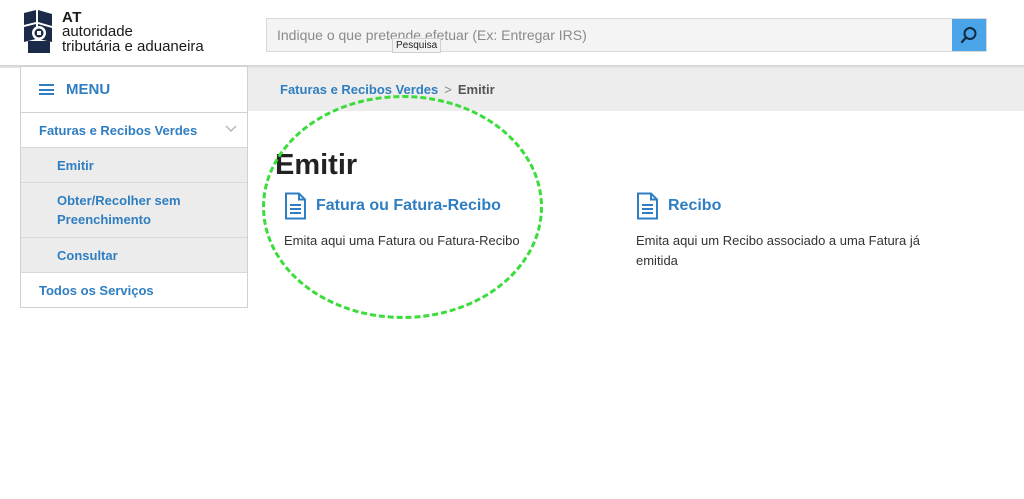 The image size is (1024, 499). Describe the element at coordinates (75, 165) in the screenshot. I see `sidebar-item-label: Emitir` at that location.